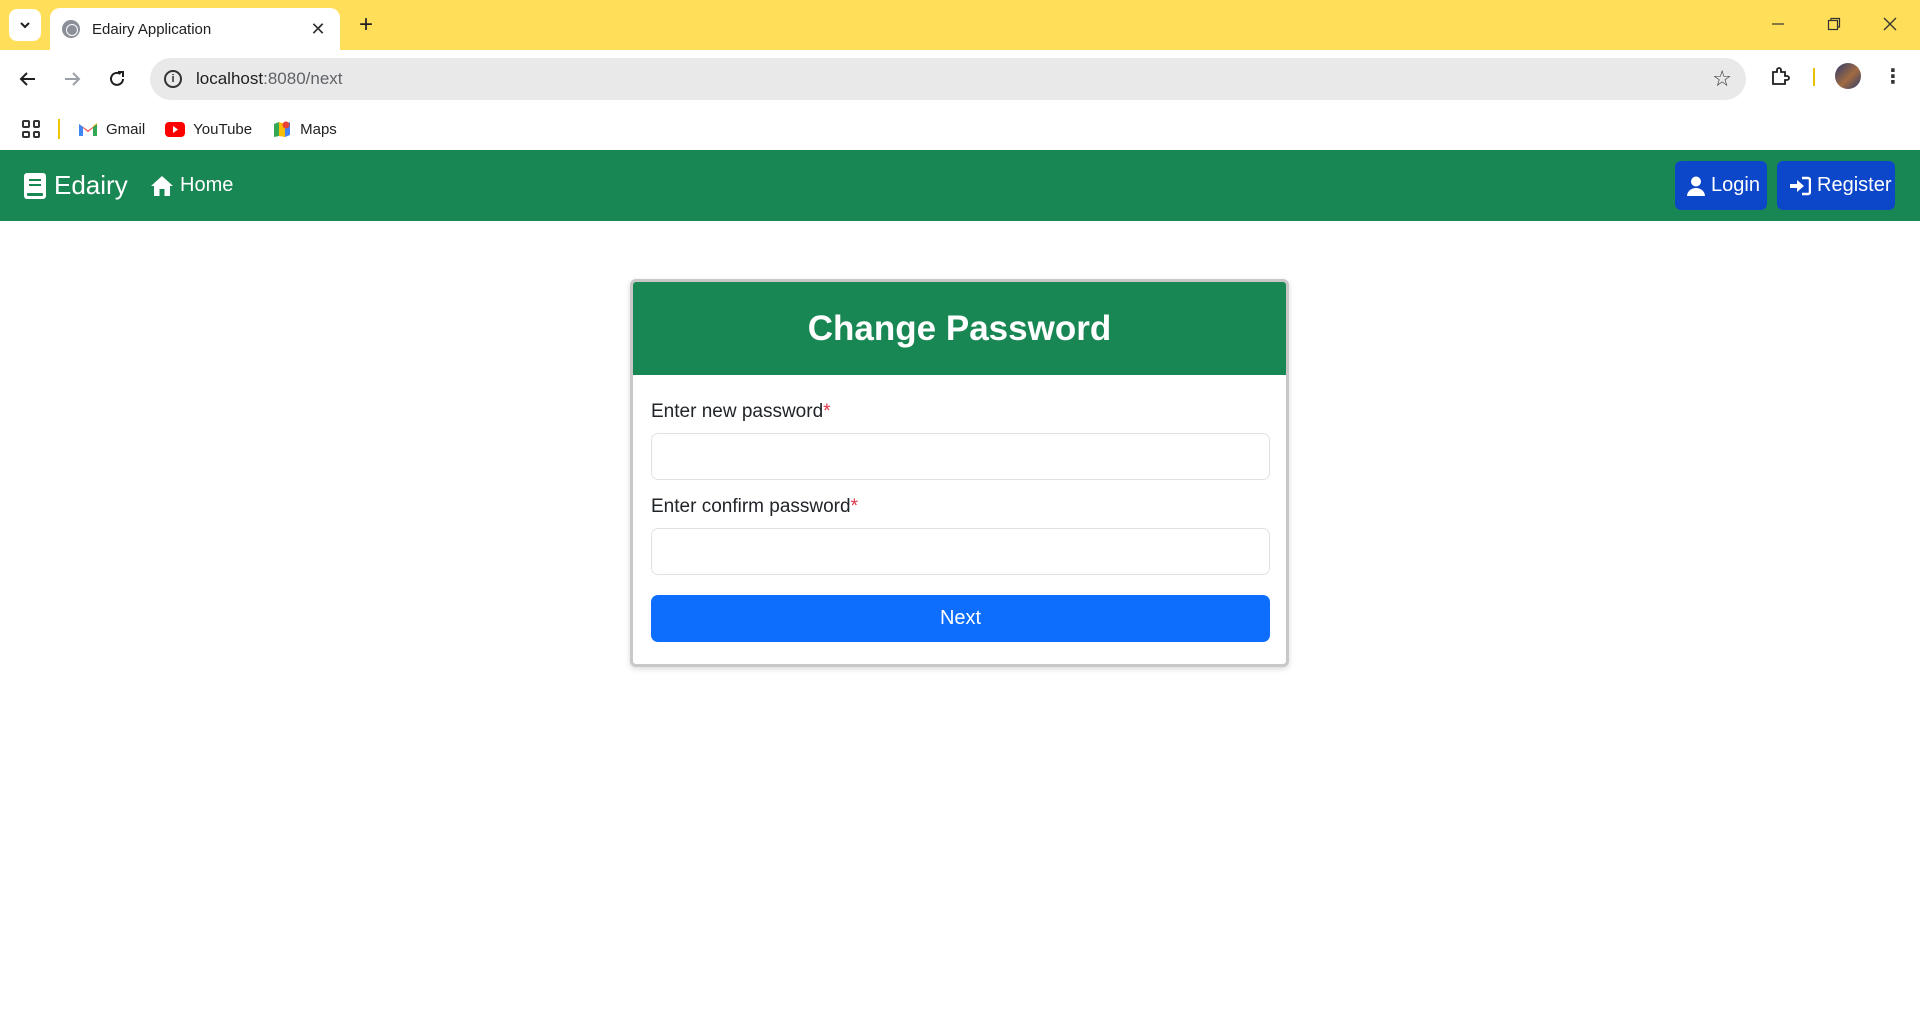 The width and height of the screenshot is (1920, 1014). I want to click on restore-icon, so click(1834, 24).